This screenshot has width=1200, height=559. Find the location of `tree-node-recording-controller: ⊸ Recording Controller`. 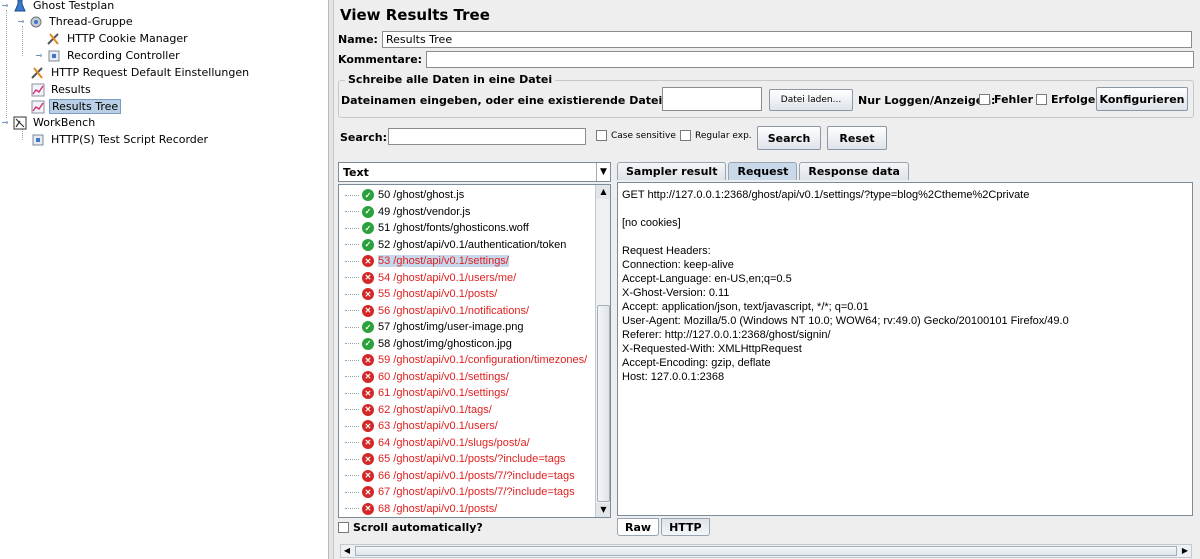

tree-node-recording-controller: ⊸ Recording Controller is located at coordinates (108, 55).